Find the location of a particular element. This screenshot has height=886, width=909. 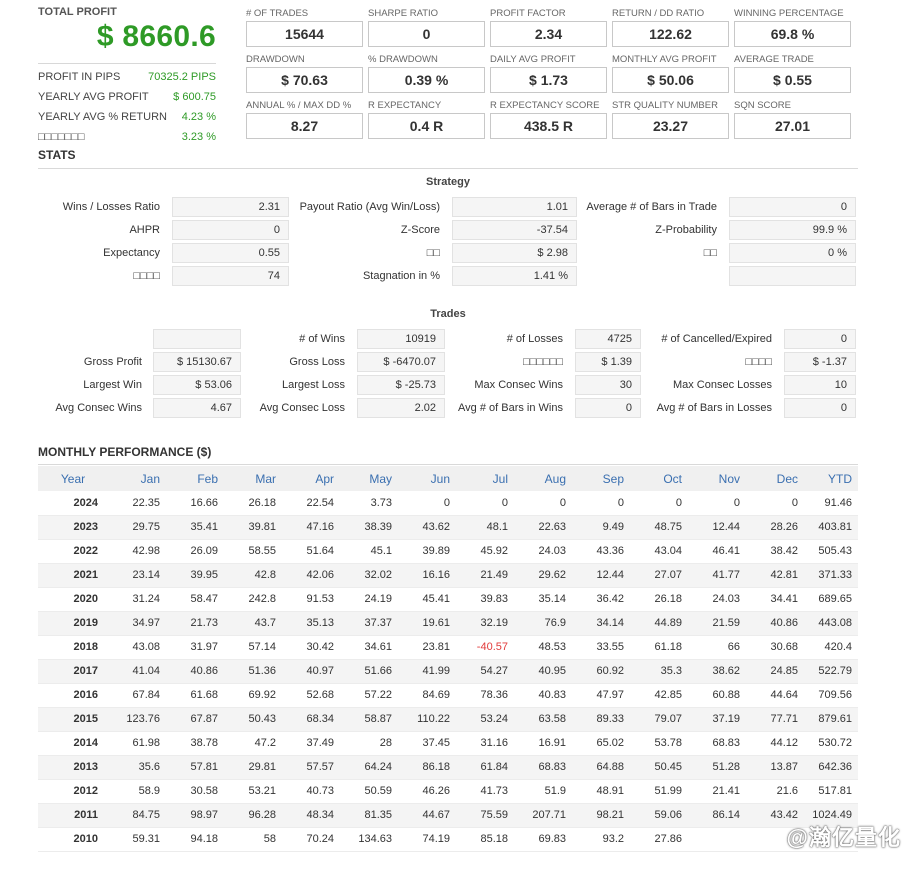

strategy-title: Strategy is located at coordinates (448, 182).